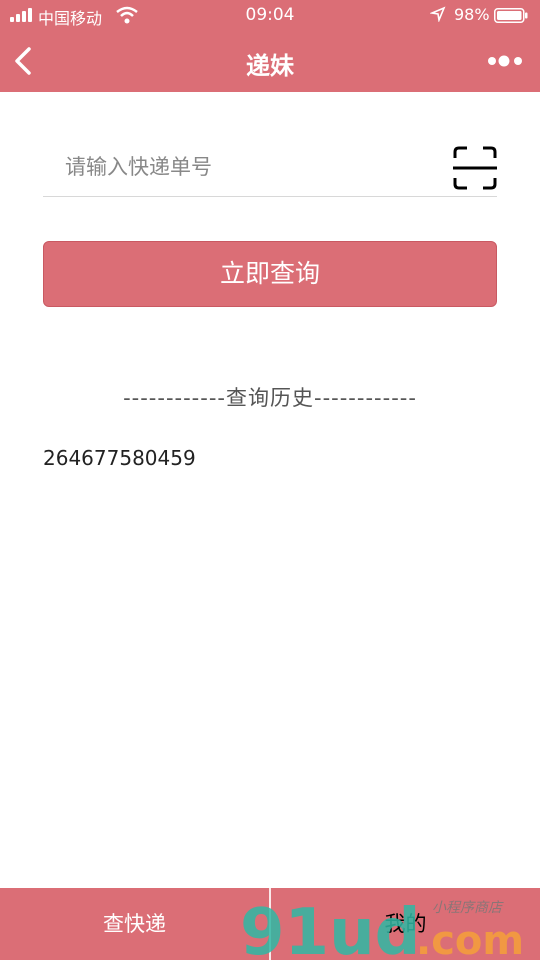 The image size is (540, 960). I want to click on tab-query-express: 查快递, so click(134, 924).